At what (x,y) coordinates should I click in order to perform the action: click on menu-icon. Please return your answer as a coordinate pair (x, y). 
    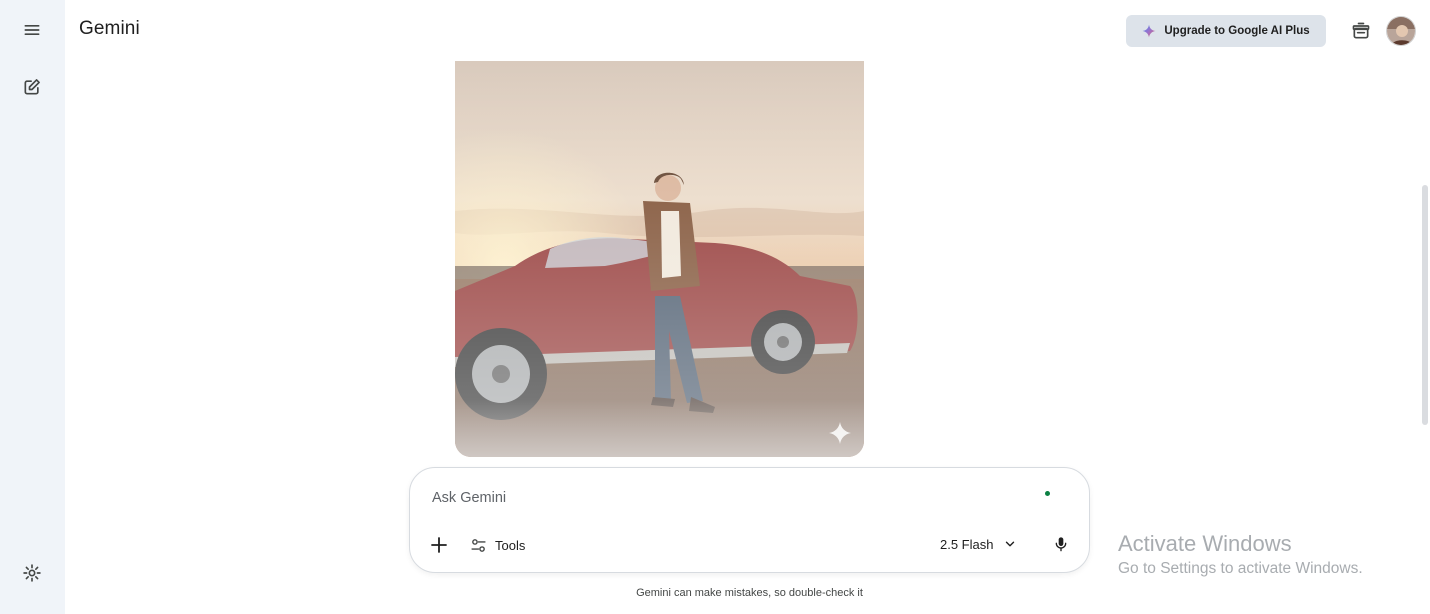
    Looking at the image, I should click on (32, 30).